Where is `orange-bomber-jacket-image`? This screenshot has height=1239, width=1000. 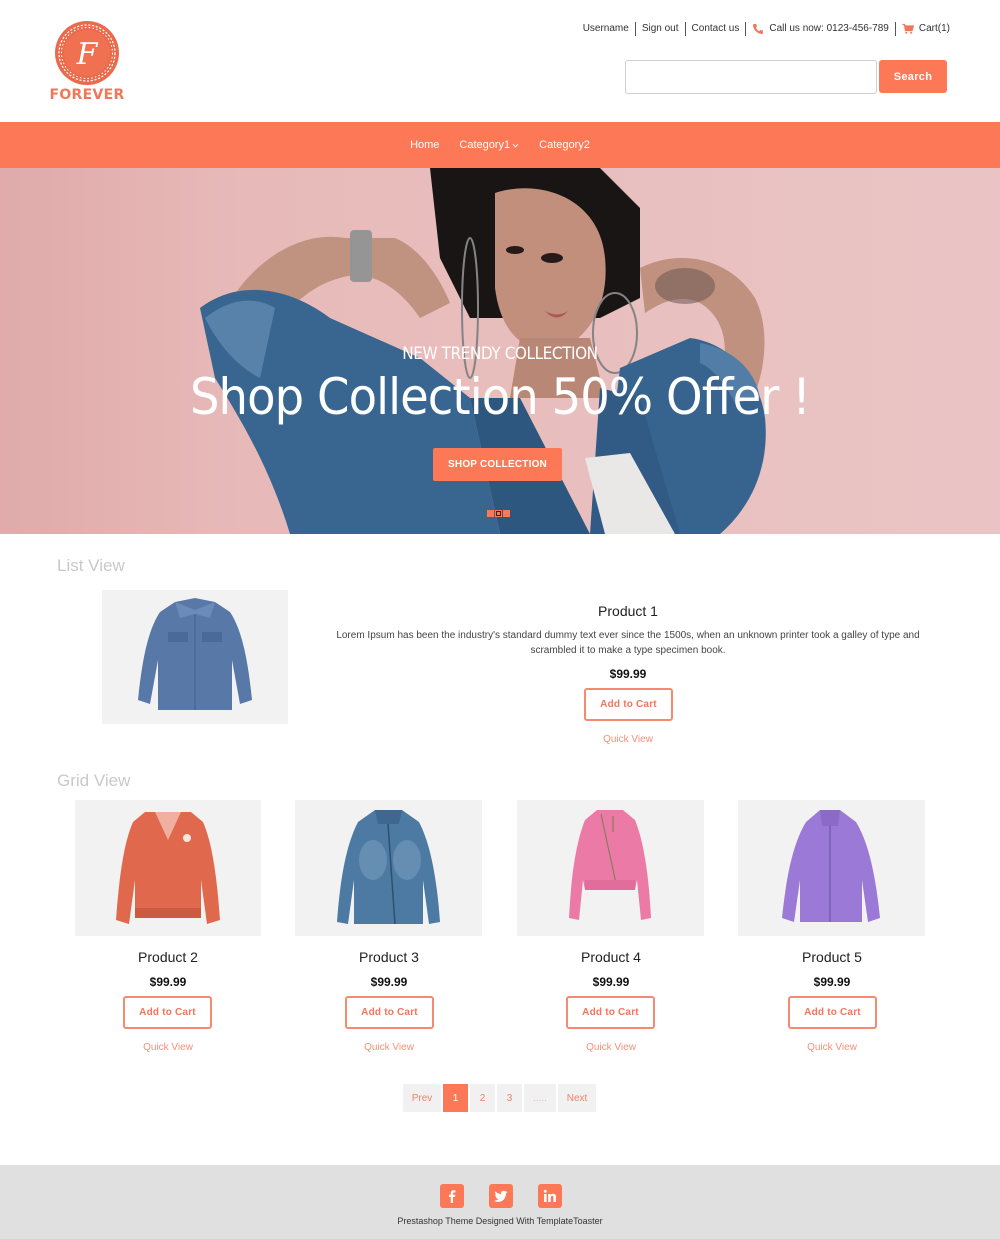
orange-bomber-jacket-image is located at coordinates (168, 868).